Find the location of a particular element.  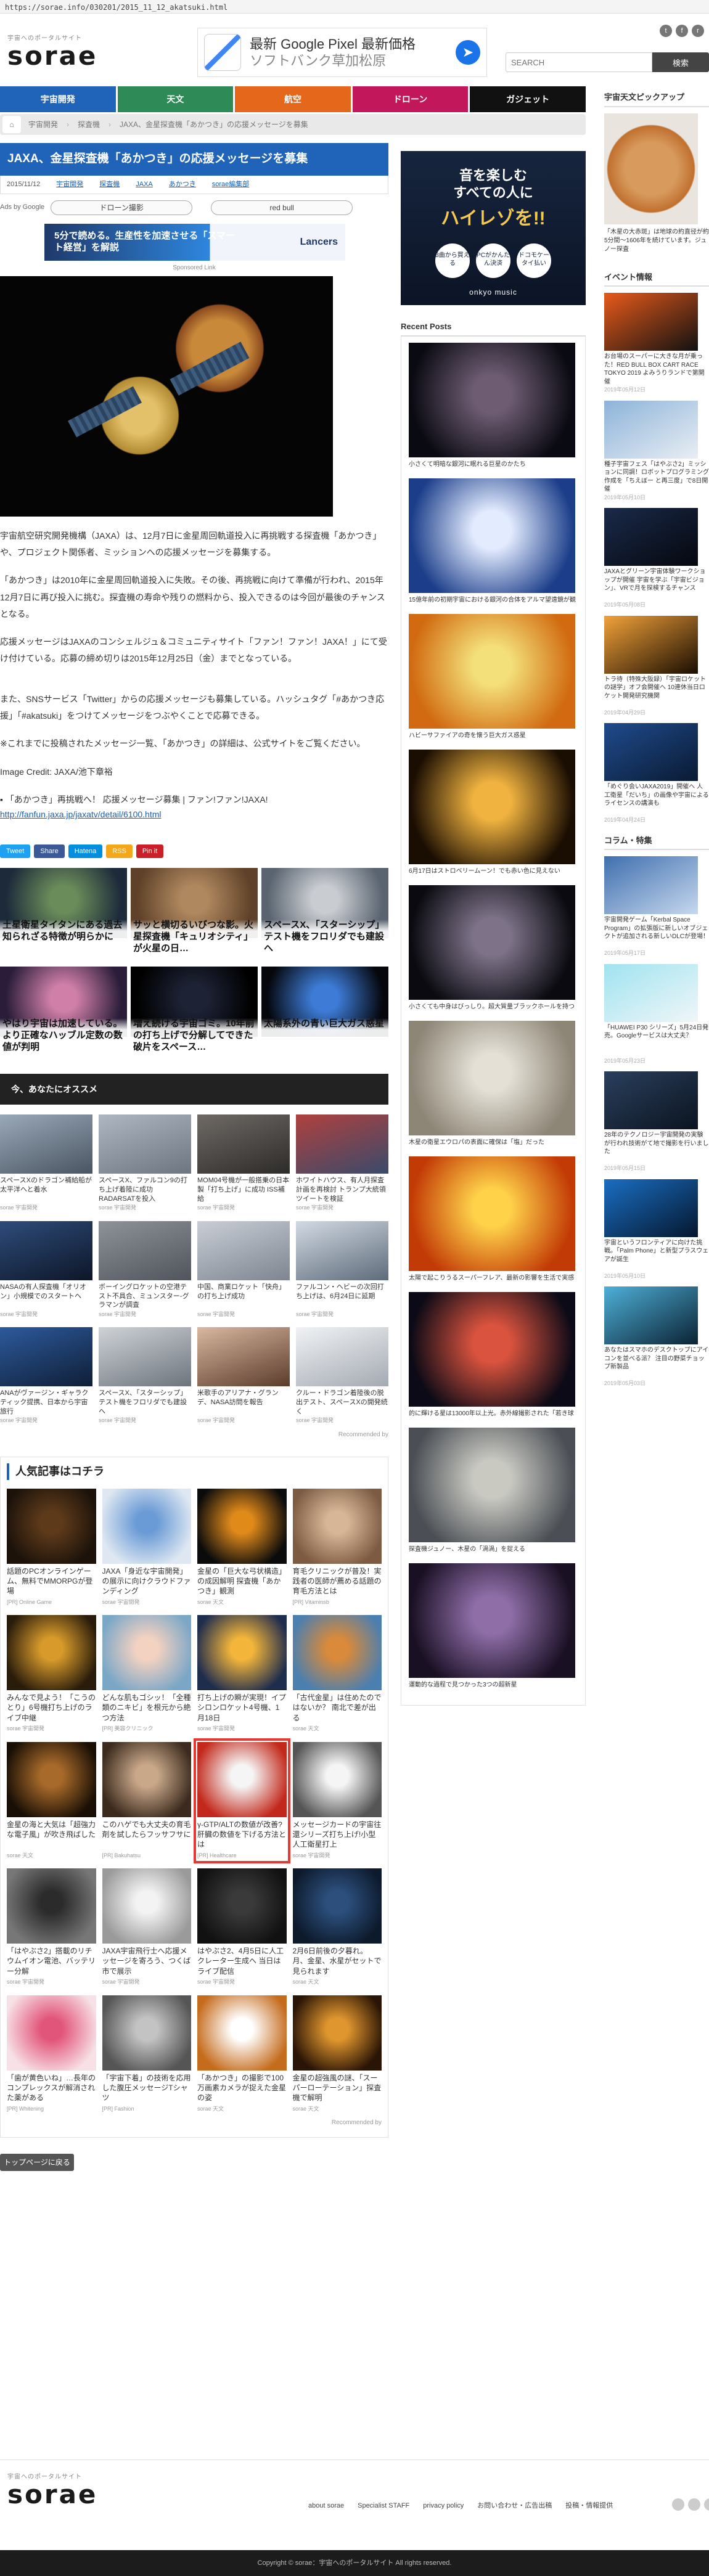

popular-card: 金星の海と大気は「超強力な電子風」が吹き飛ばした sorae 天文 is located at coordinates (51, 1800).